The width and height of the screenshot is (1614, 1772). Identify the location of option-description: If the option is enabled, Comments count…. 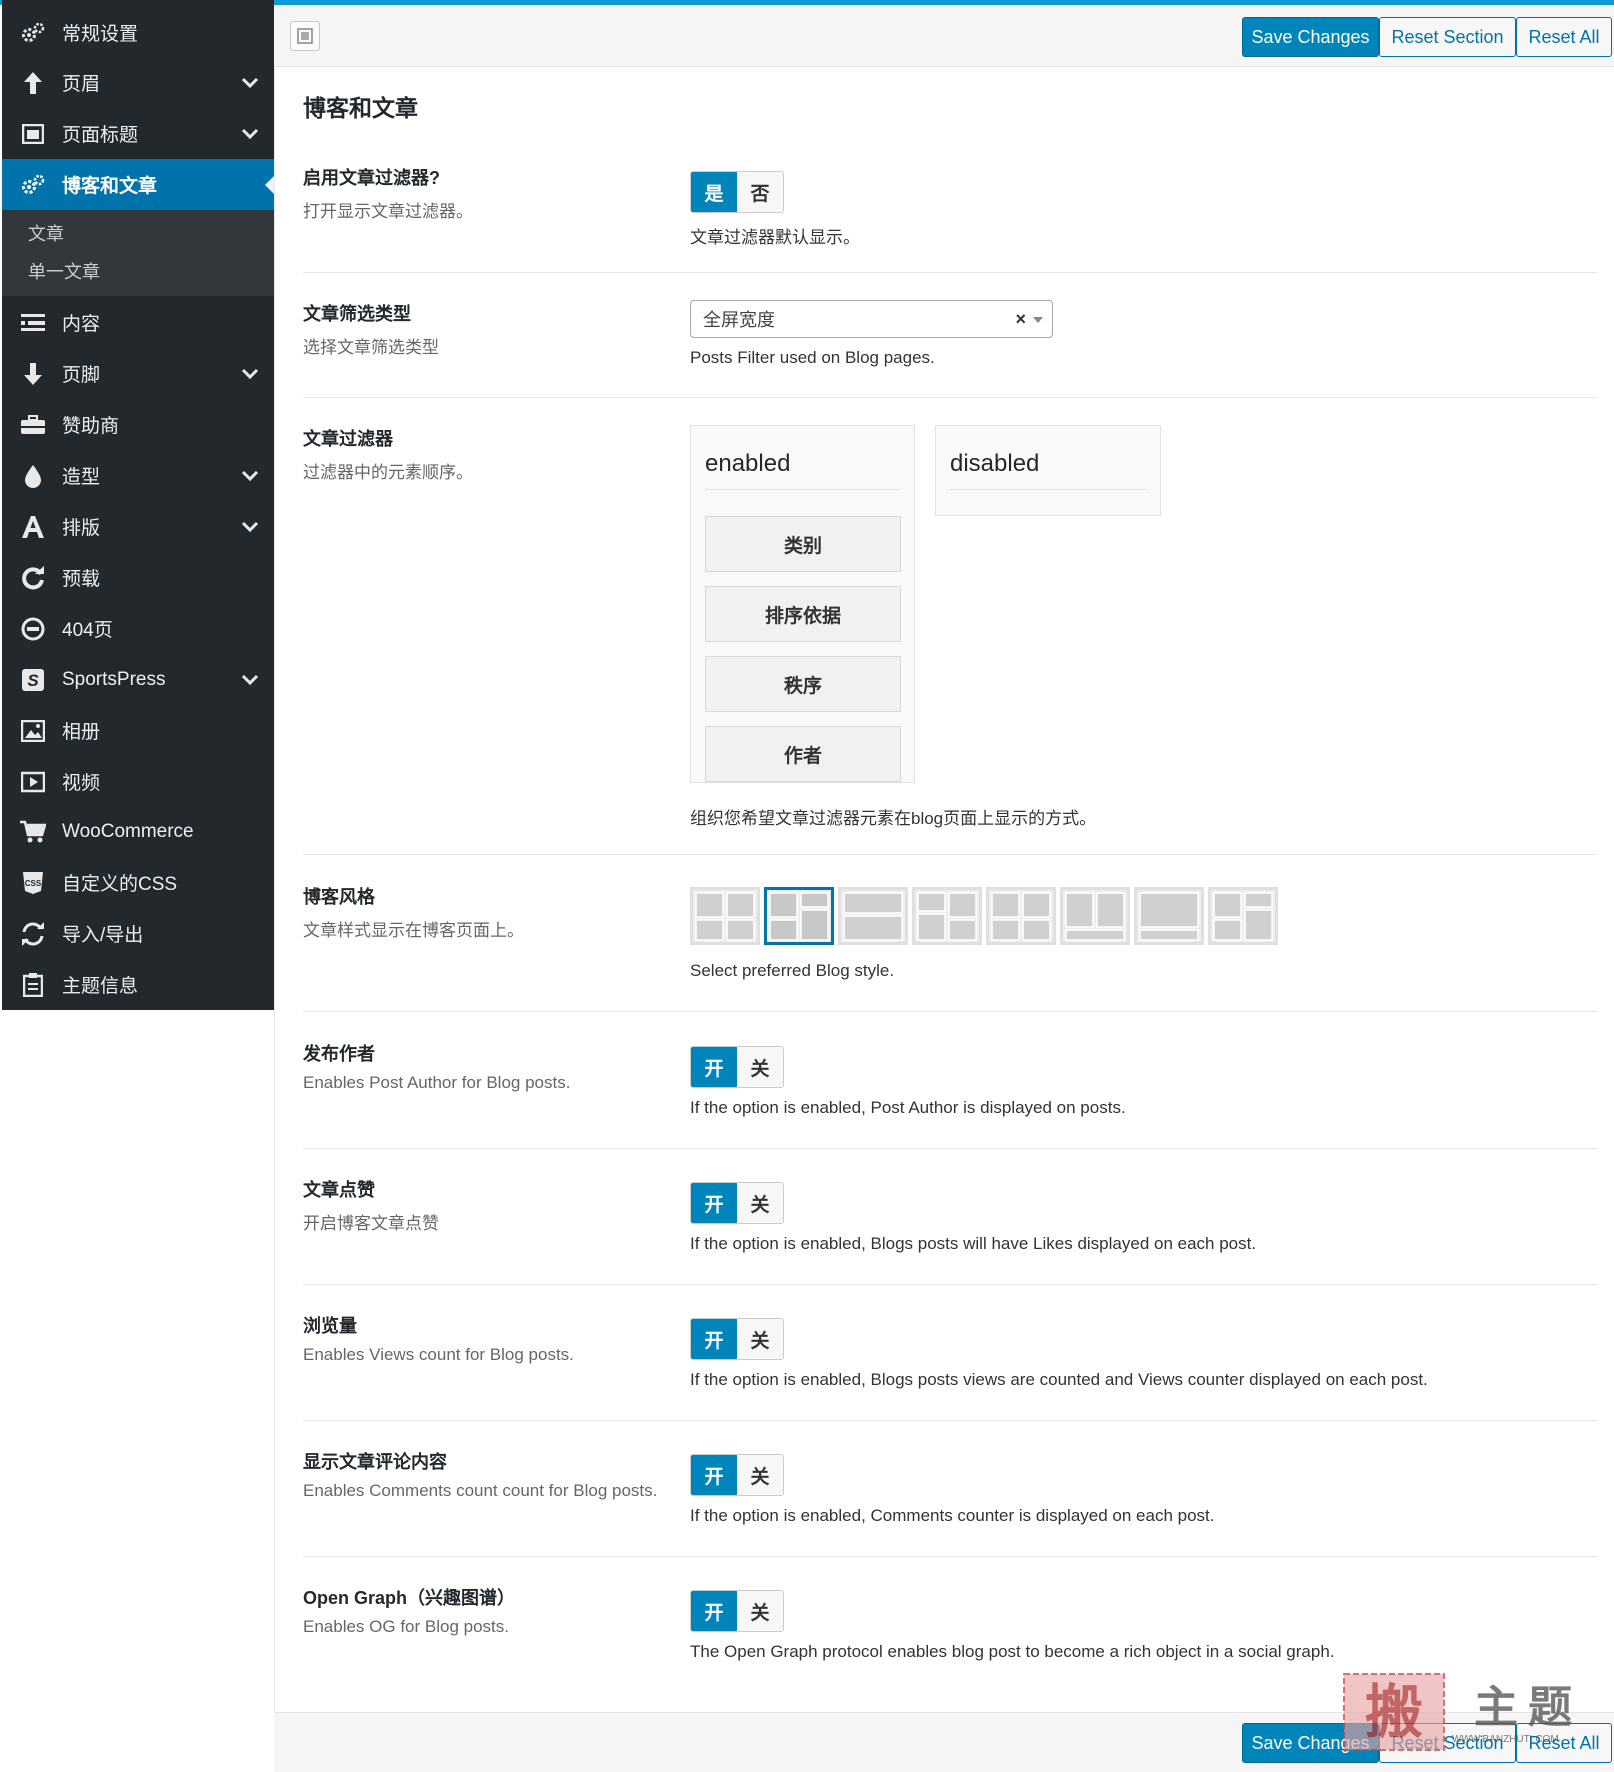
(952, 1515).